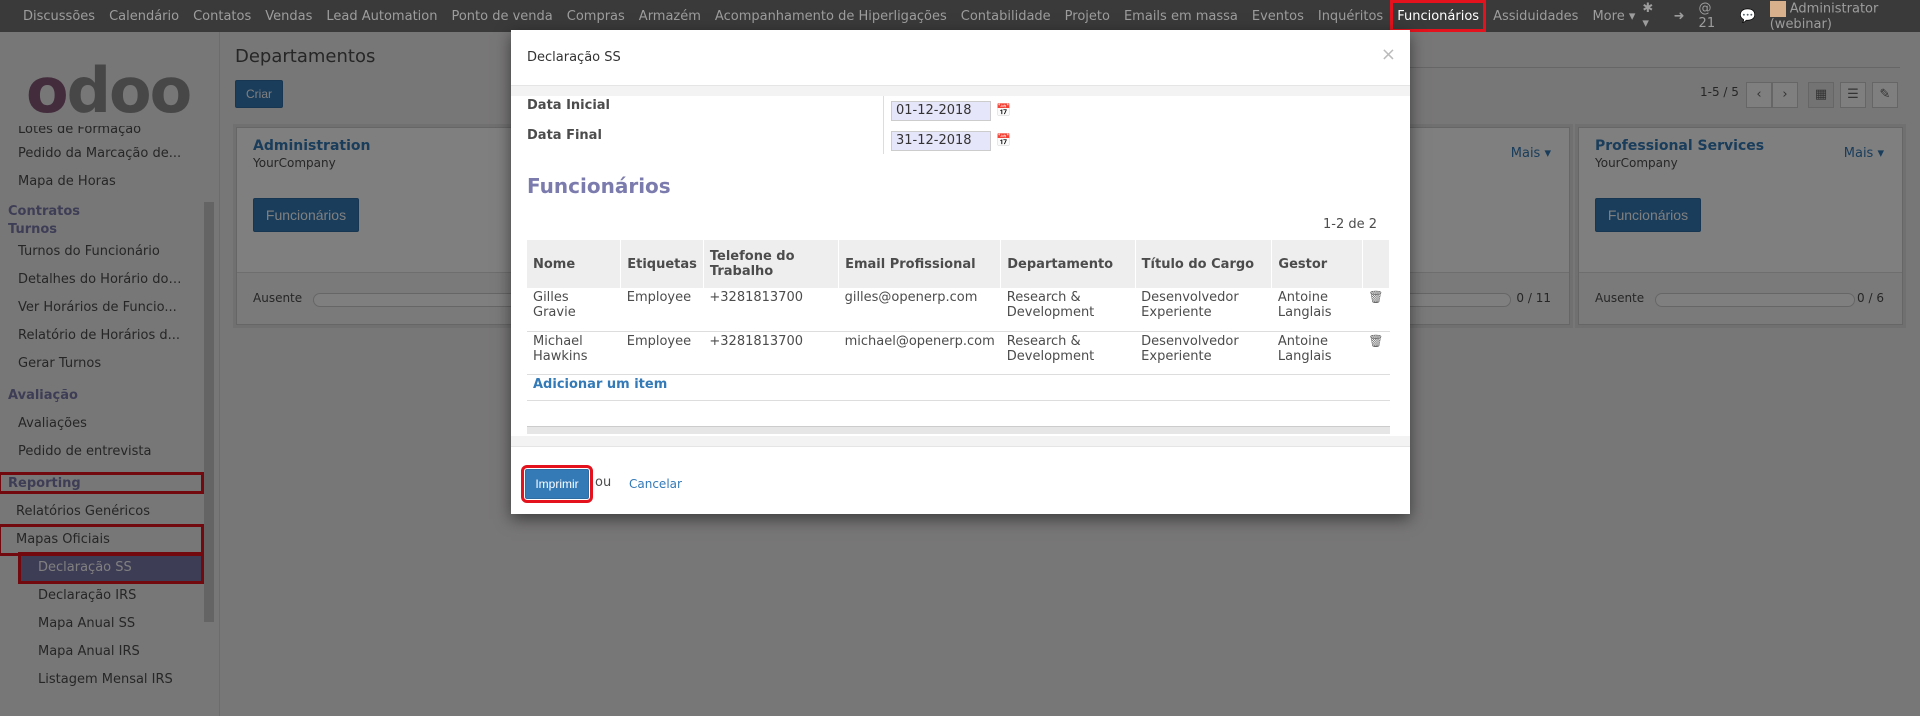 This screenshot has height=716, width=1920. Describe the element at coordinates (59, 16) in the screenshot. I see `menu-item: Discussões` at that location.